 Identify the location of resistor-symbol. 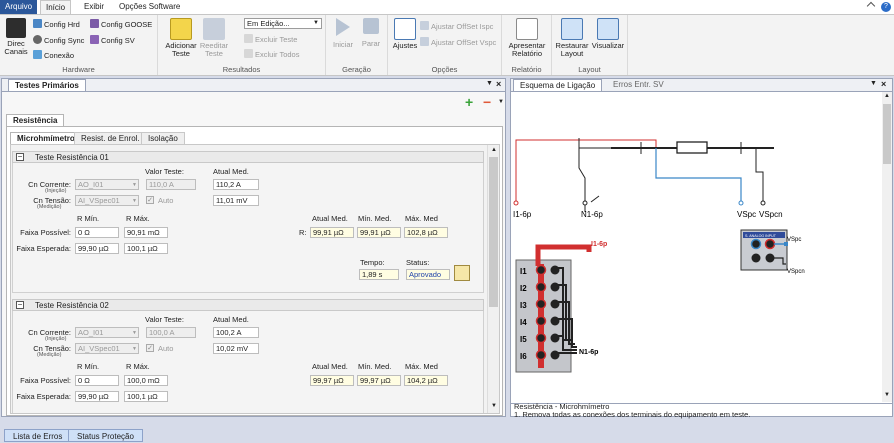
(692, 147).